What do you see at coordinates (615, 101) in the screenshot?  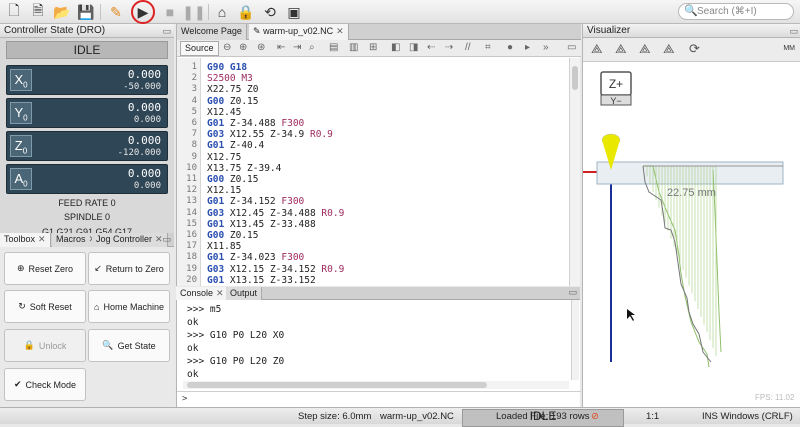 I see `svg-text: Y−` at bounding box center [615, 101].